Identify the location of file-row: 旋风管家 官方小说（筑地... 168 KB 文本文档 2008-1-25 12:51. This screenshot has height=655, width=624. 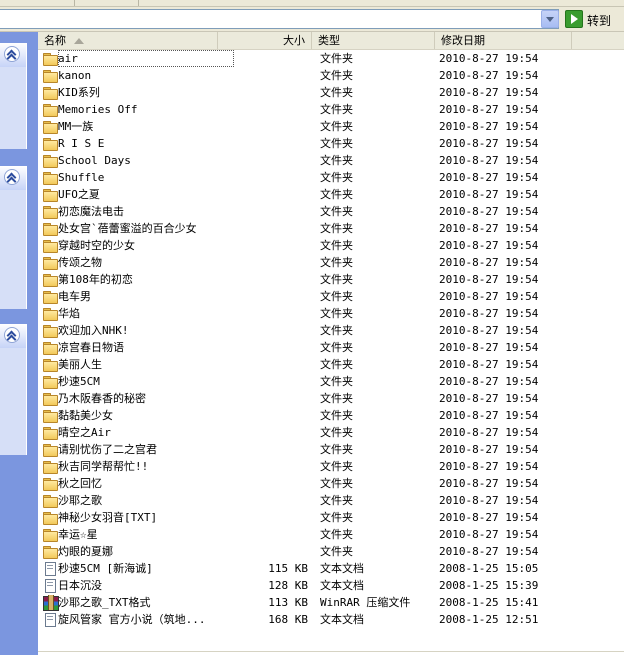
(331, 619).